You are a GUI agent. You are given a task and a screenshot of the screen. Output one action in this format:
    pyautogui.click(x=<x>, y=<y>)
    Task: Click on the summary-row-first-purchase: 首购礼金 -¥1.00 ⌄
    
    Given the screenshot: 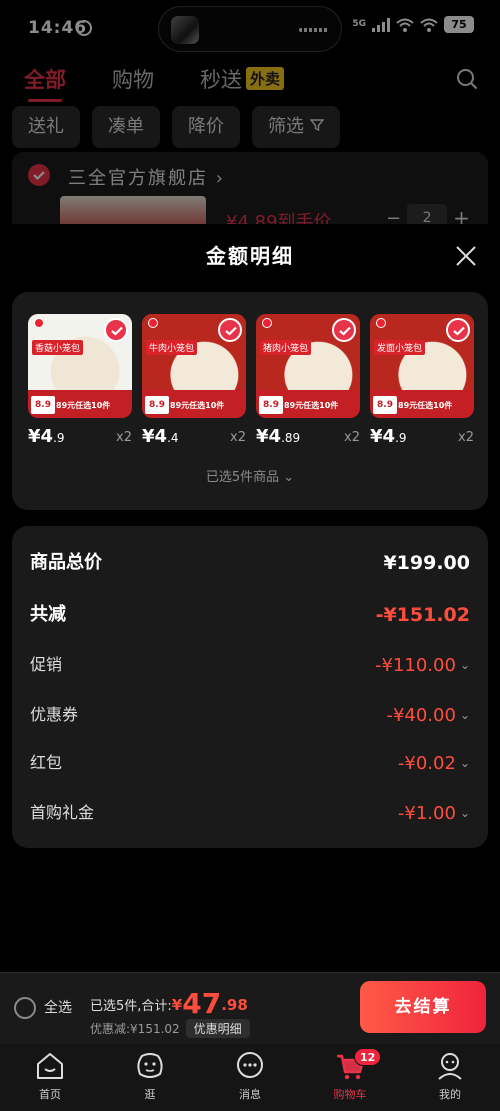 What is the action you would take?
    pyautogui.click(x=250, y=813)
    